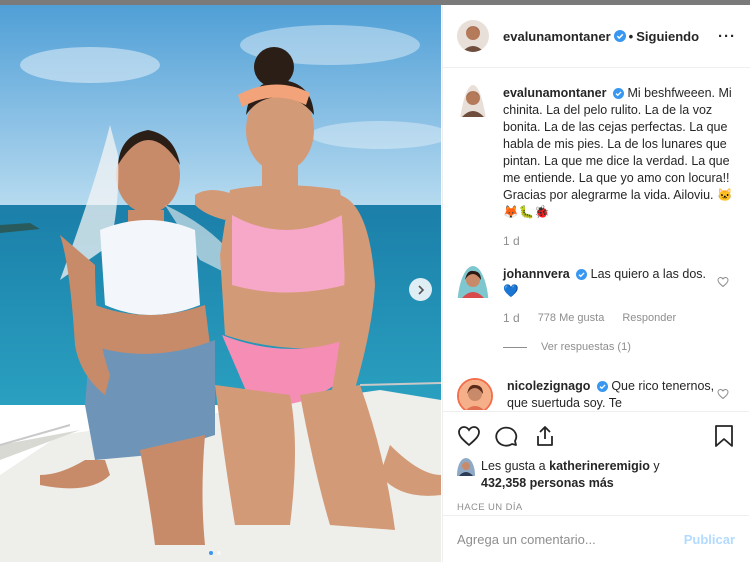 Image resolution: width=750 pixels, height=562 pixels. I want to click on comment-time: 1 d, so click(511, 318).